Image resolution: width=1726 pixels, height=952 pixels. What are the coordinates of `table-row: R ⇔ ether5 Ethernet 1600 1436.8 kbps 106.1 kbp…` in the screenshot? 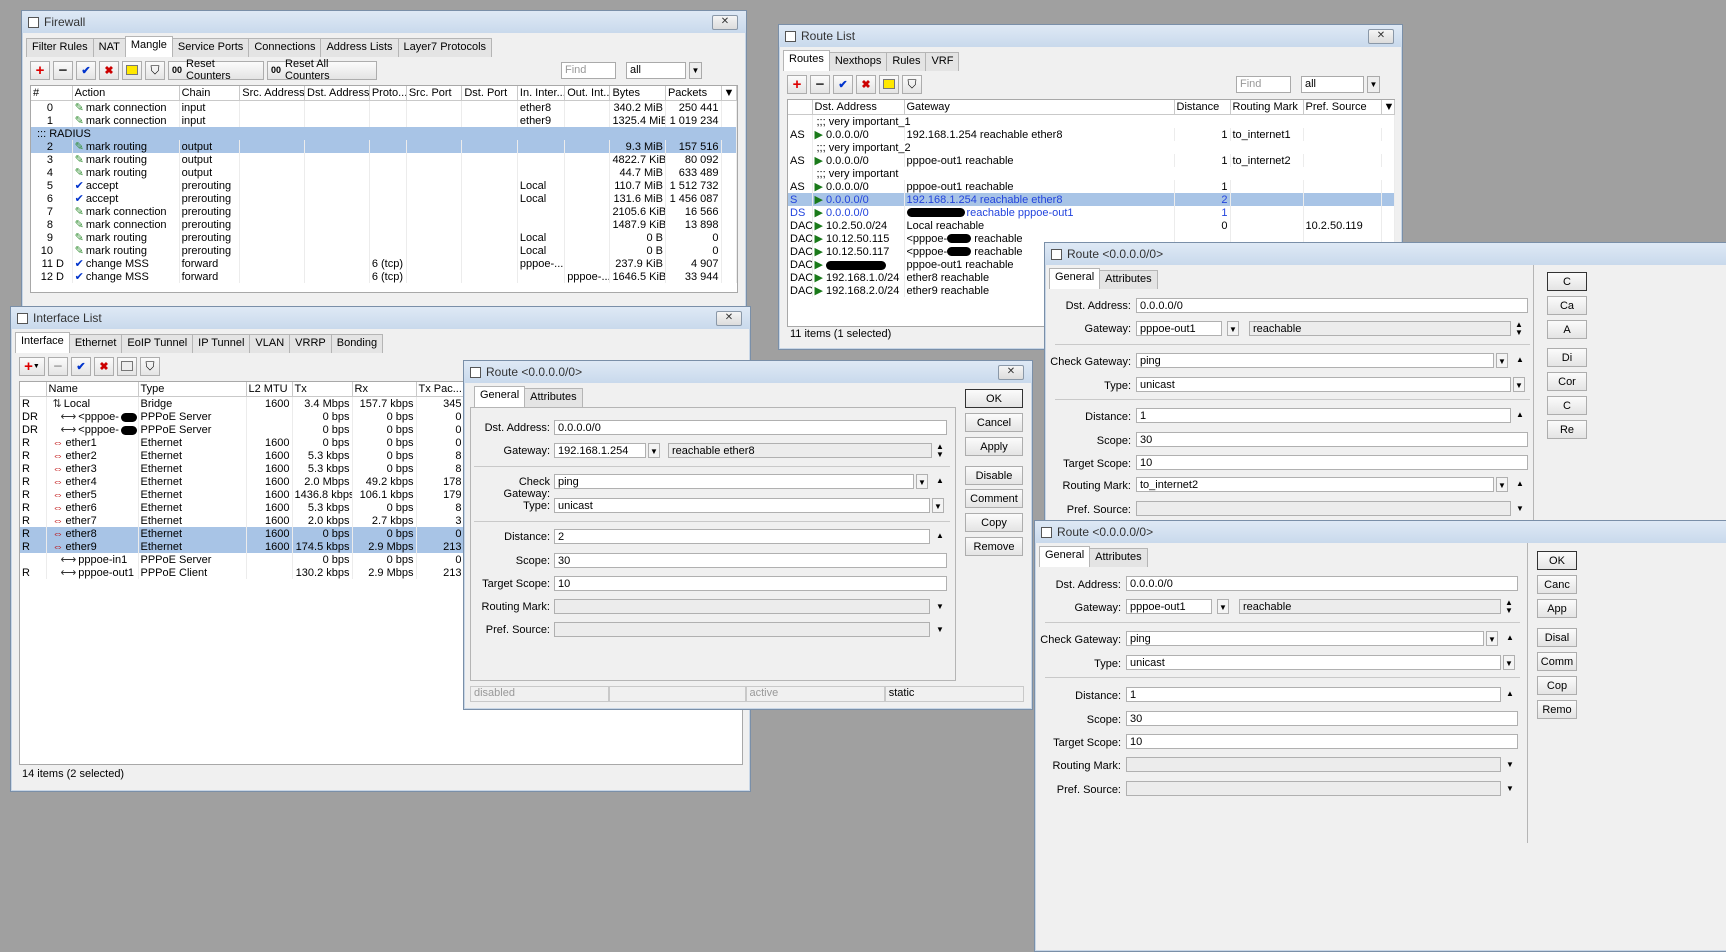 It's located at (242, 494).